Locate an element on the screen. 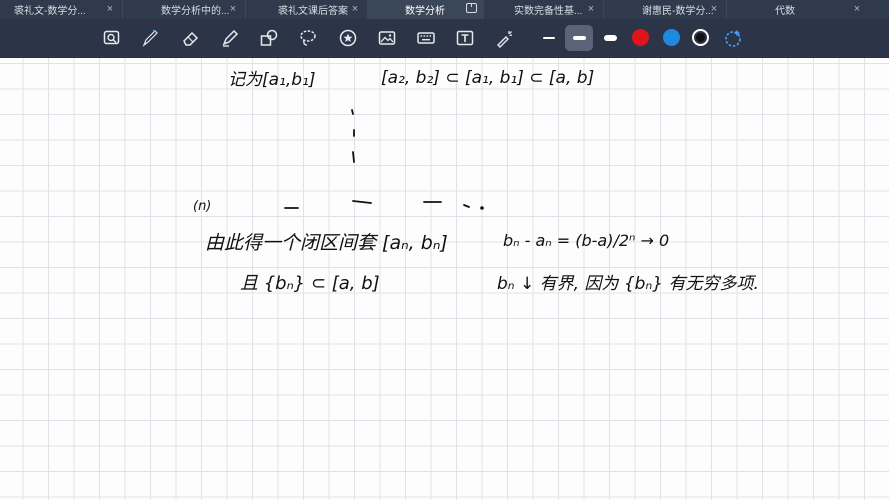 This screenshot has width=889, height=500. tab-5: 谢惠民-数学分... × is located at coordinates (665, 9).